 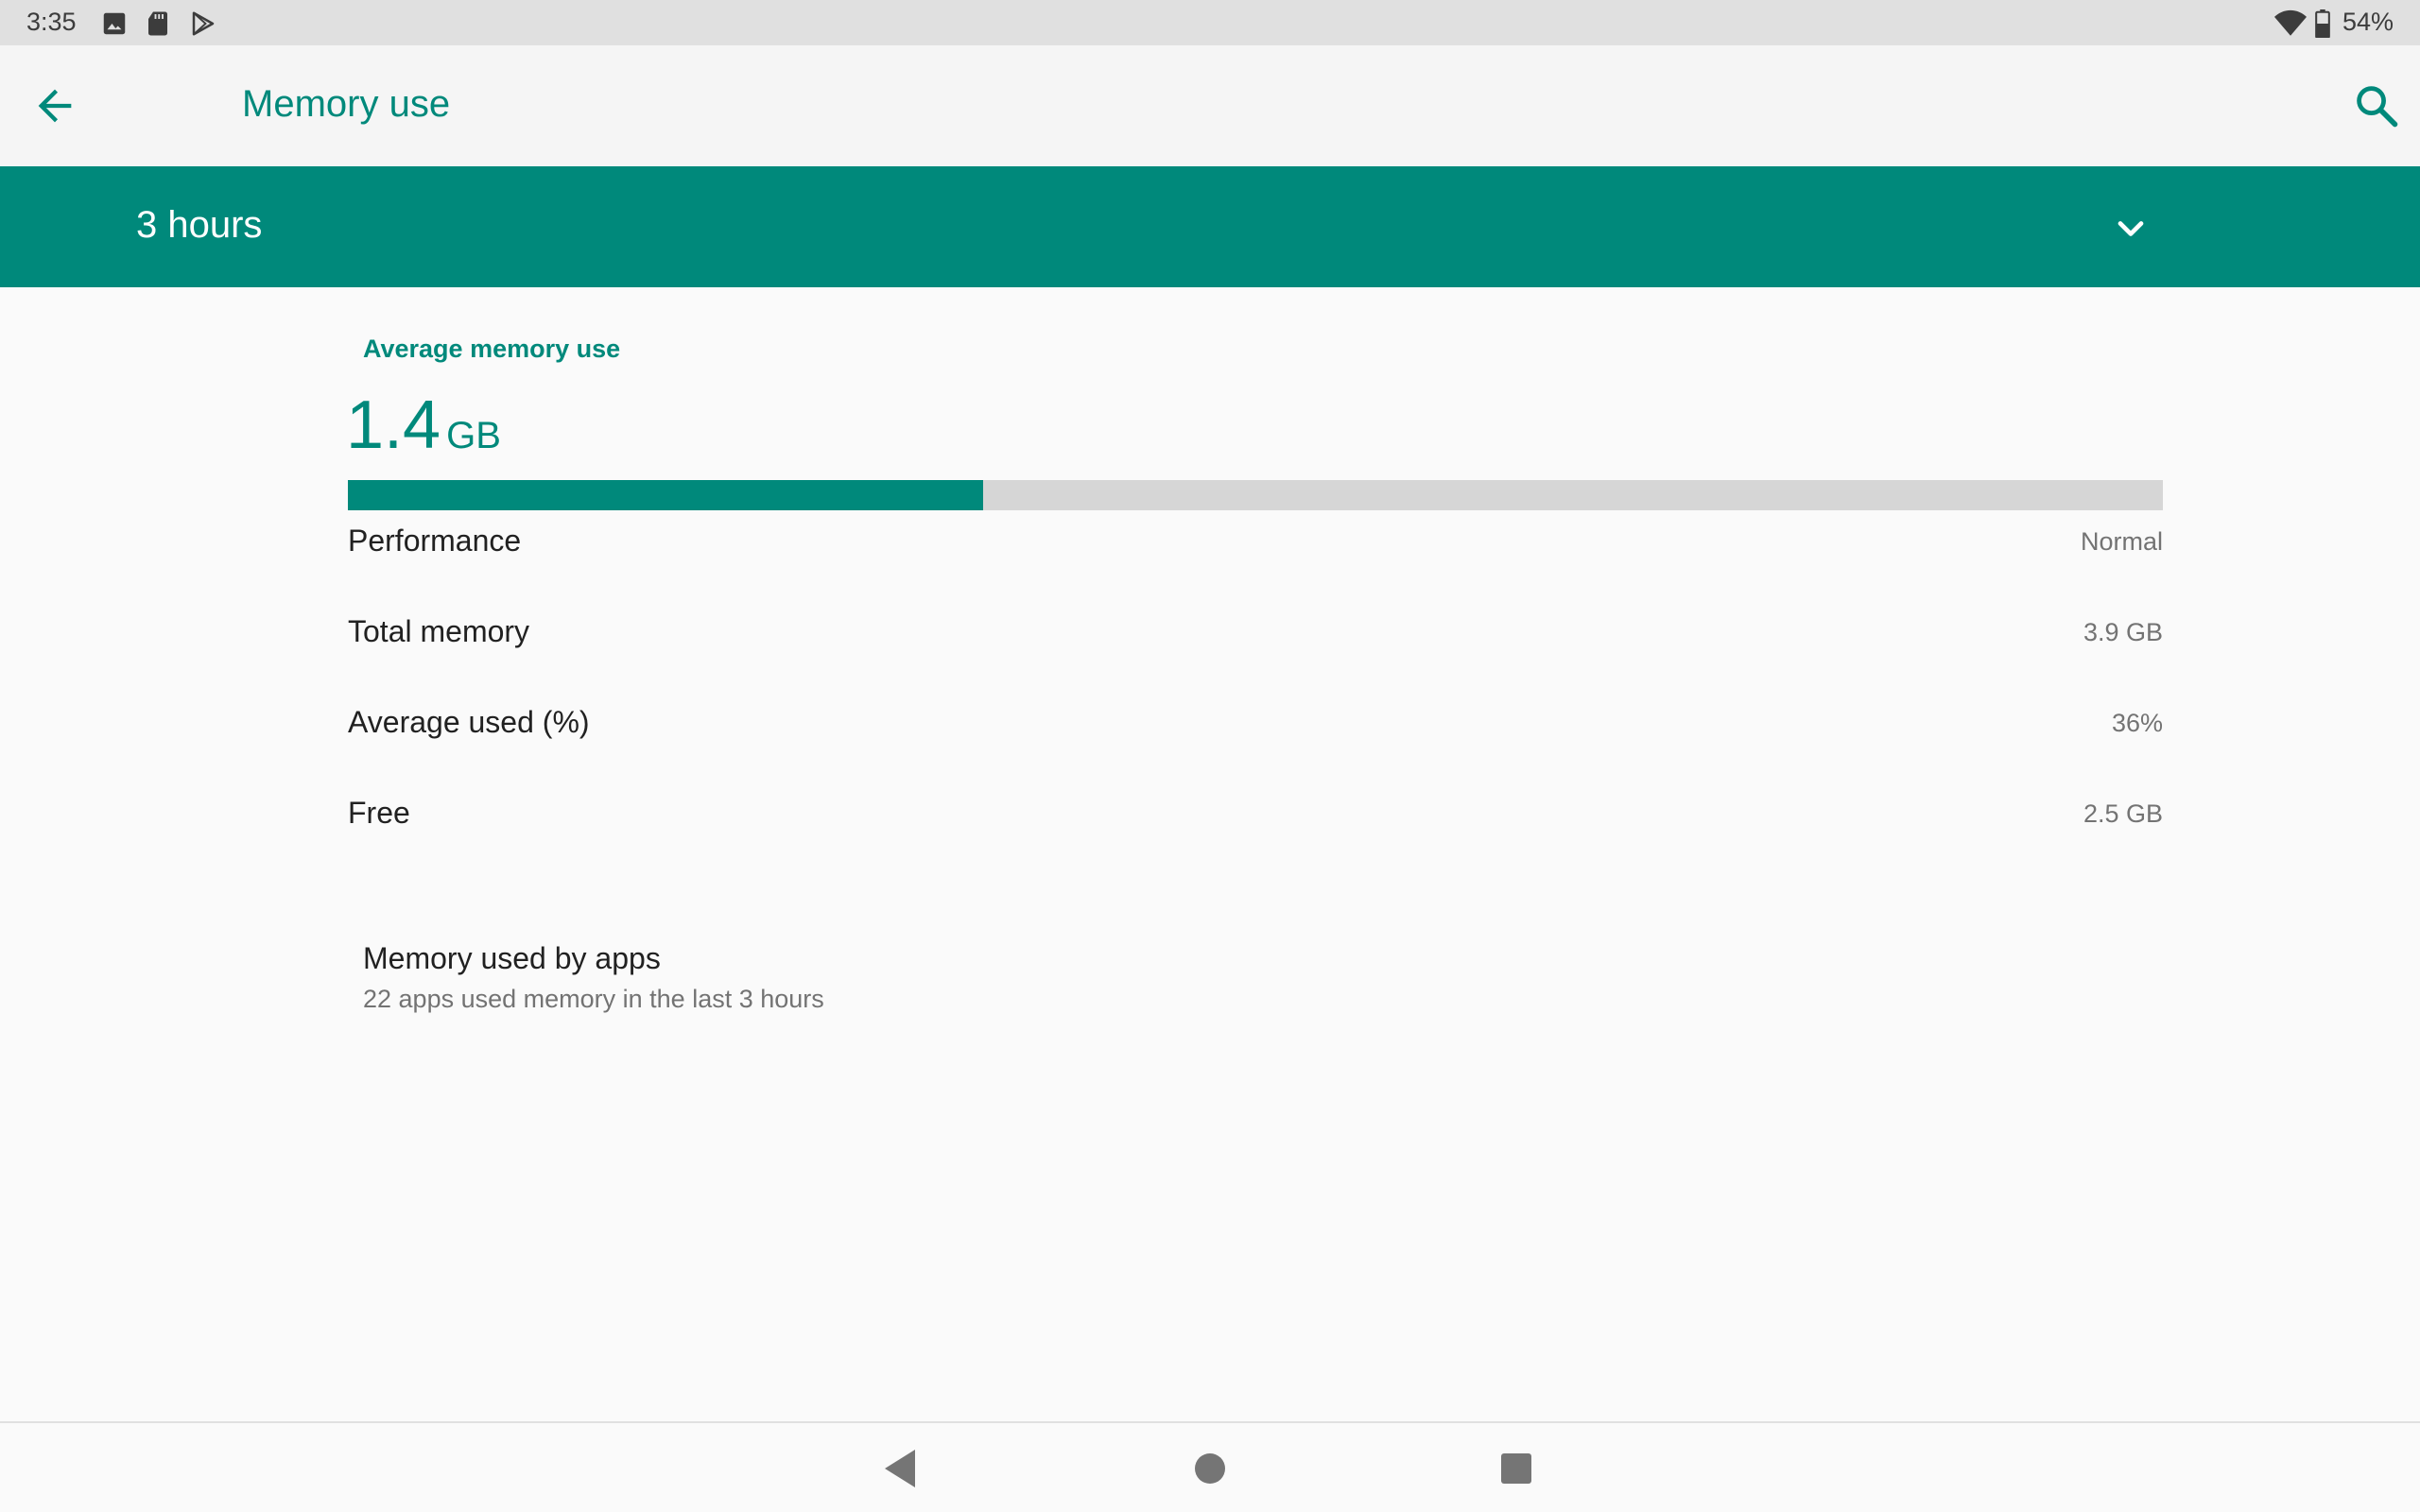 I want to click on recents-square-icon, so click(x=1516, y=1468).